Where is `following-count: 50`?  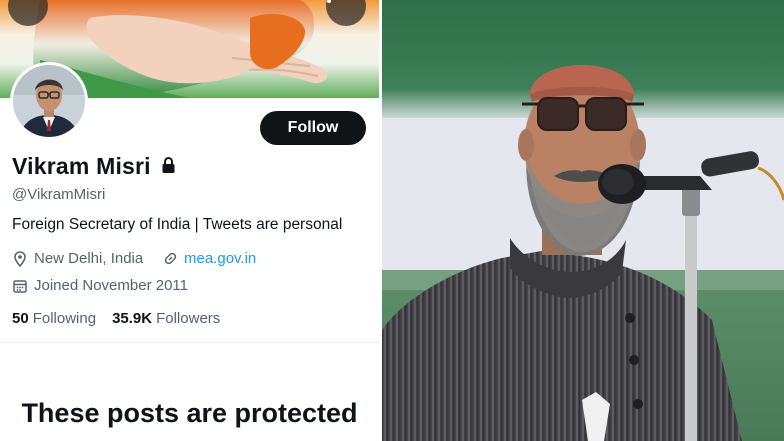 following-count: 50 is located at coordinates (20, 318).